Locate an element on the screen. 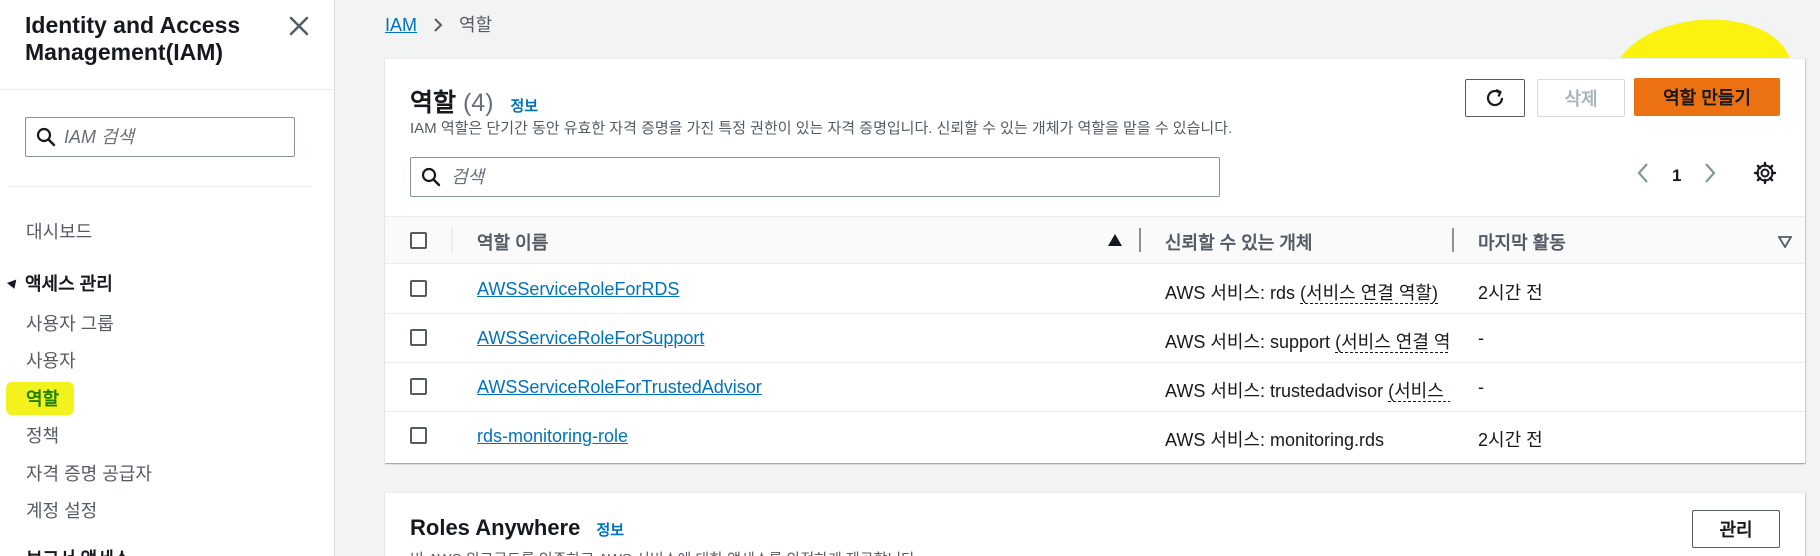  sidebar-item-roles: 역할 is located at coordinates (42, 398).